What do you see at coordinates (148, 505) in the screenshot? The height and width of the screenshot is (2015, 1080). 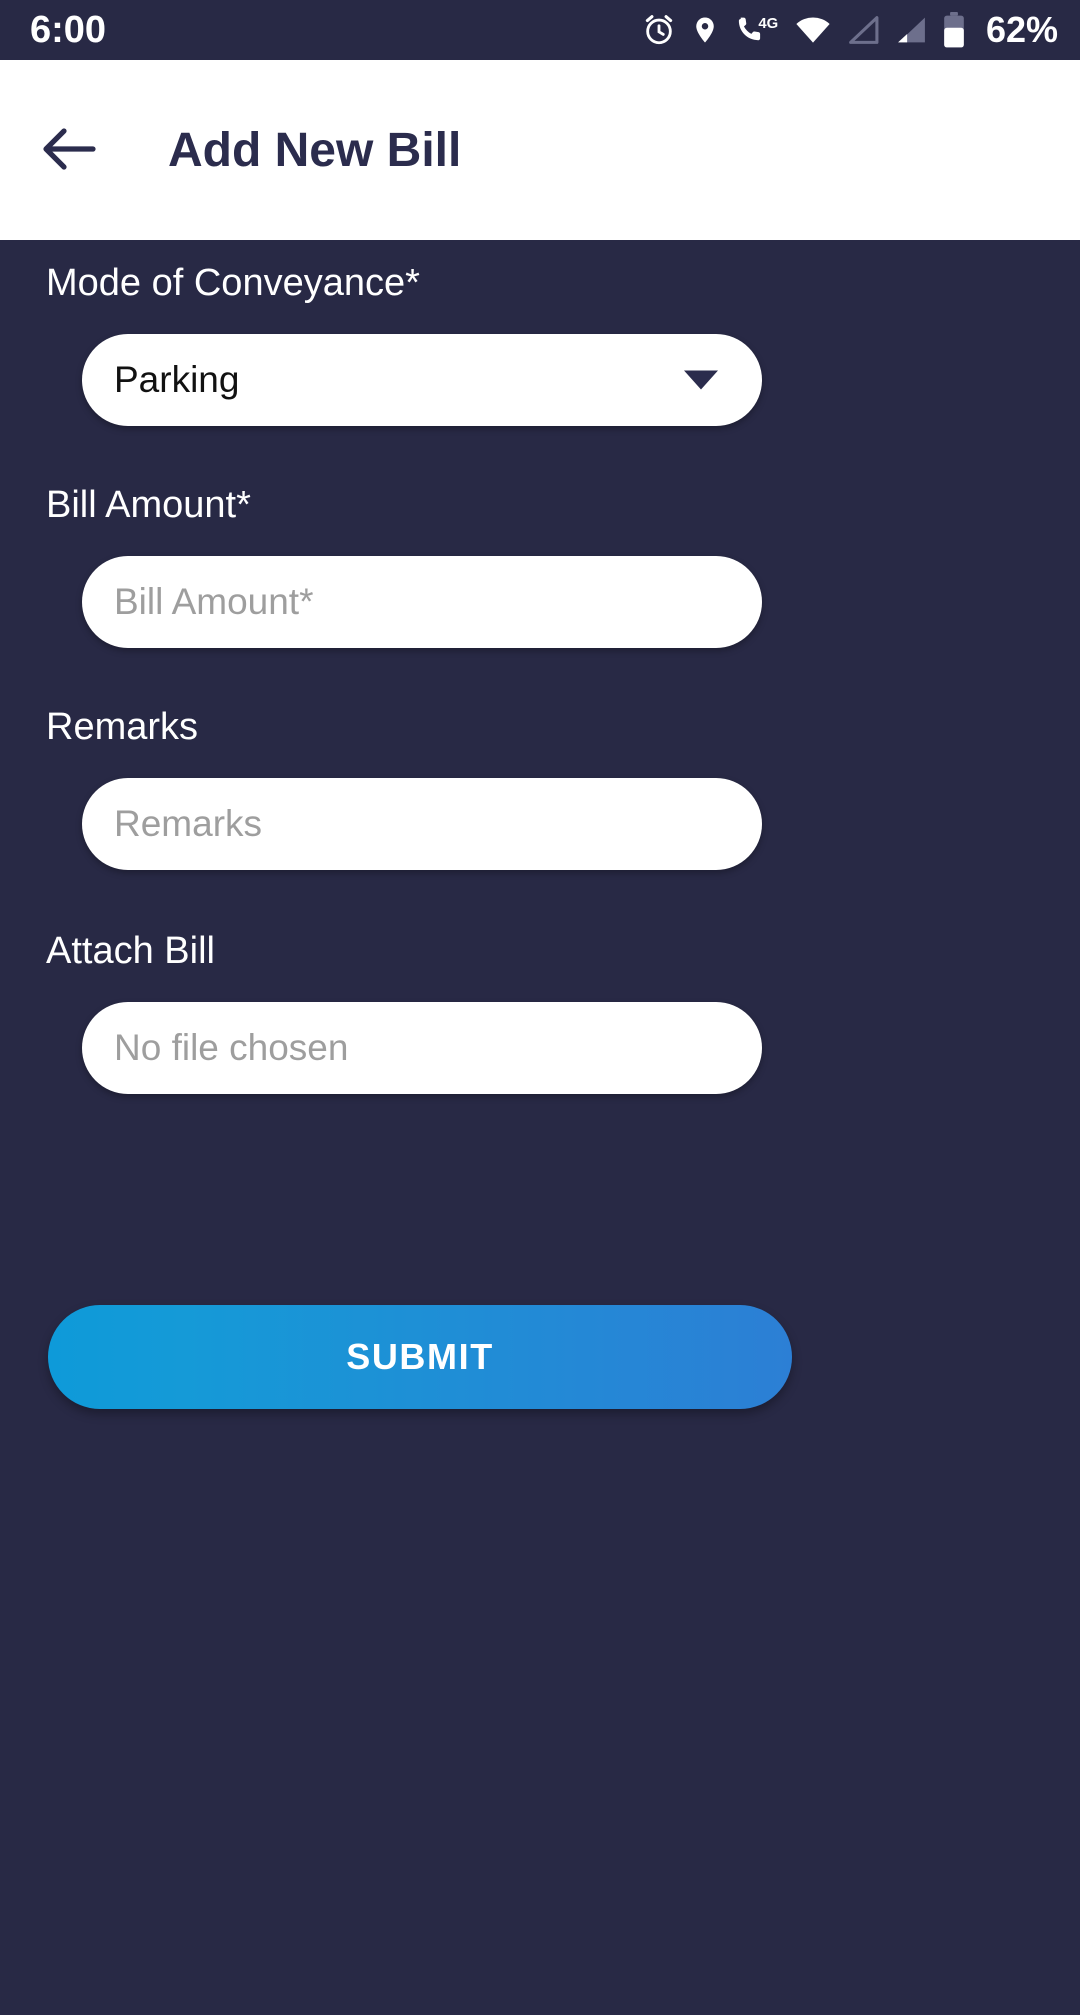 I see `label-bill-amount: Bill Amount*` at bounding box center [148, 505].